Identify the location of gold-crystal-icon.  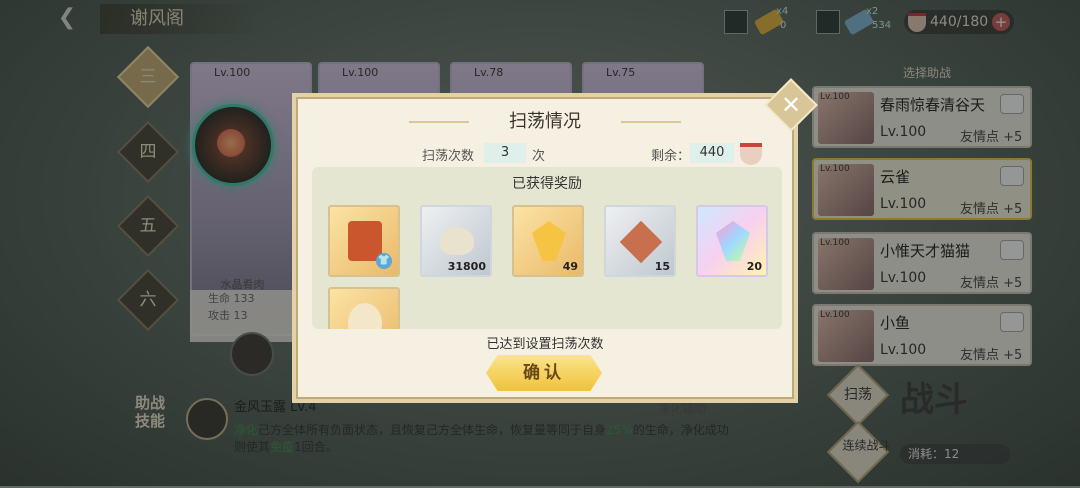
(549, 241).